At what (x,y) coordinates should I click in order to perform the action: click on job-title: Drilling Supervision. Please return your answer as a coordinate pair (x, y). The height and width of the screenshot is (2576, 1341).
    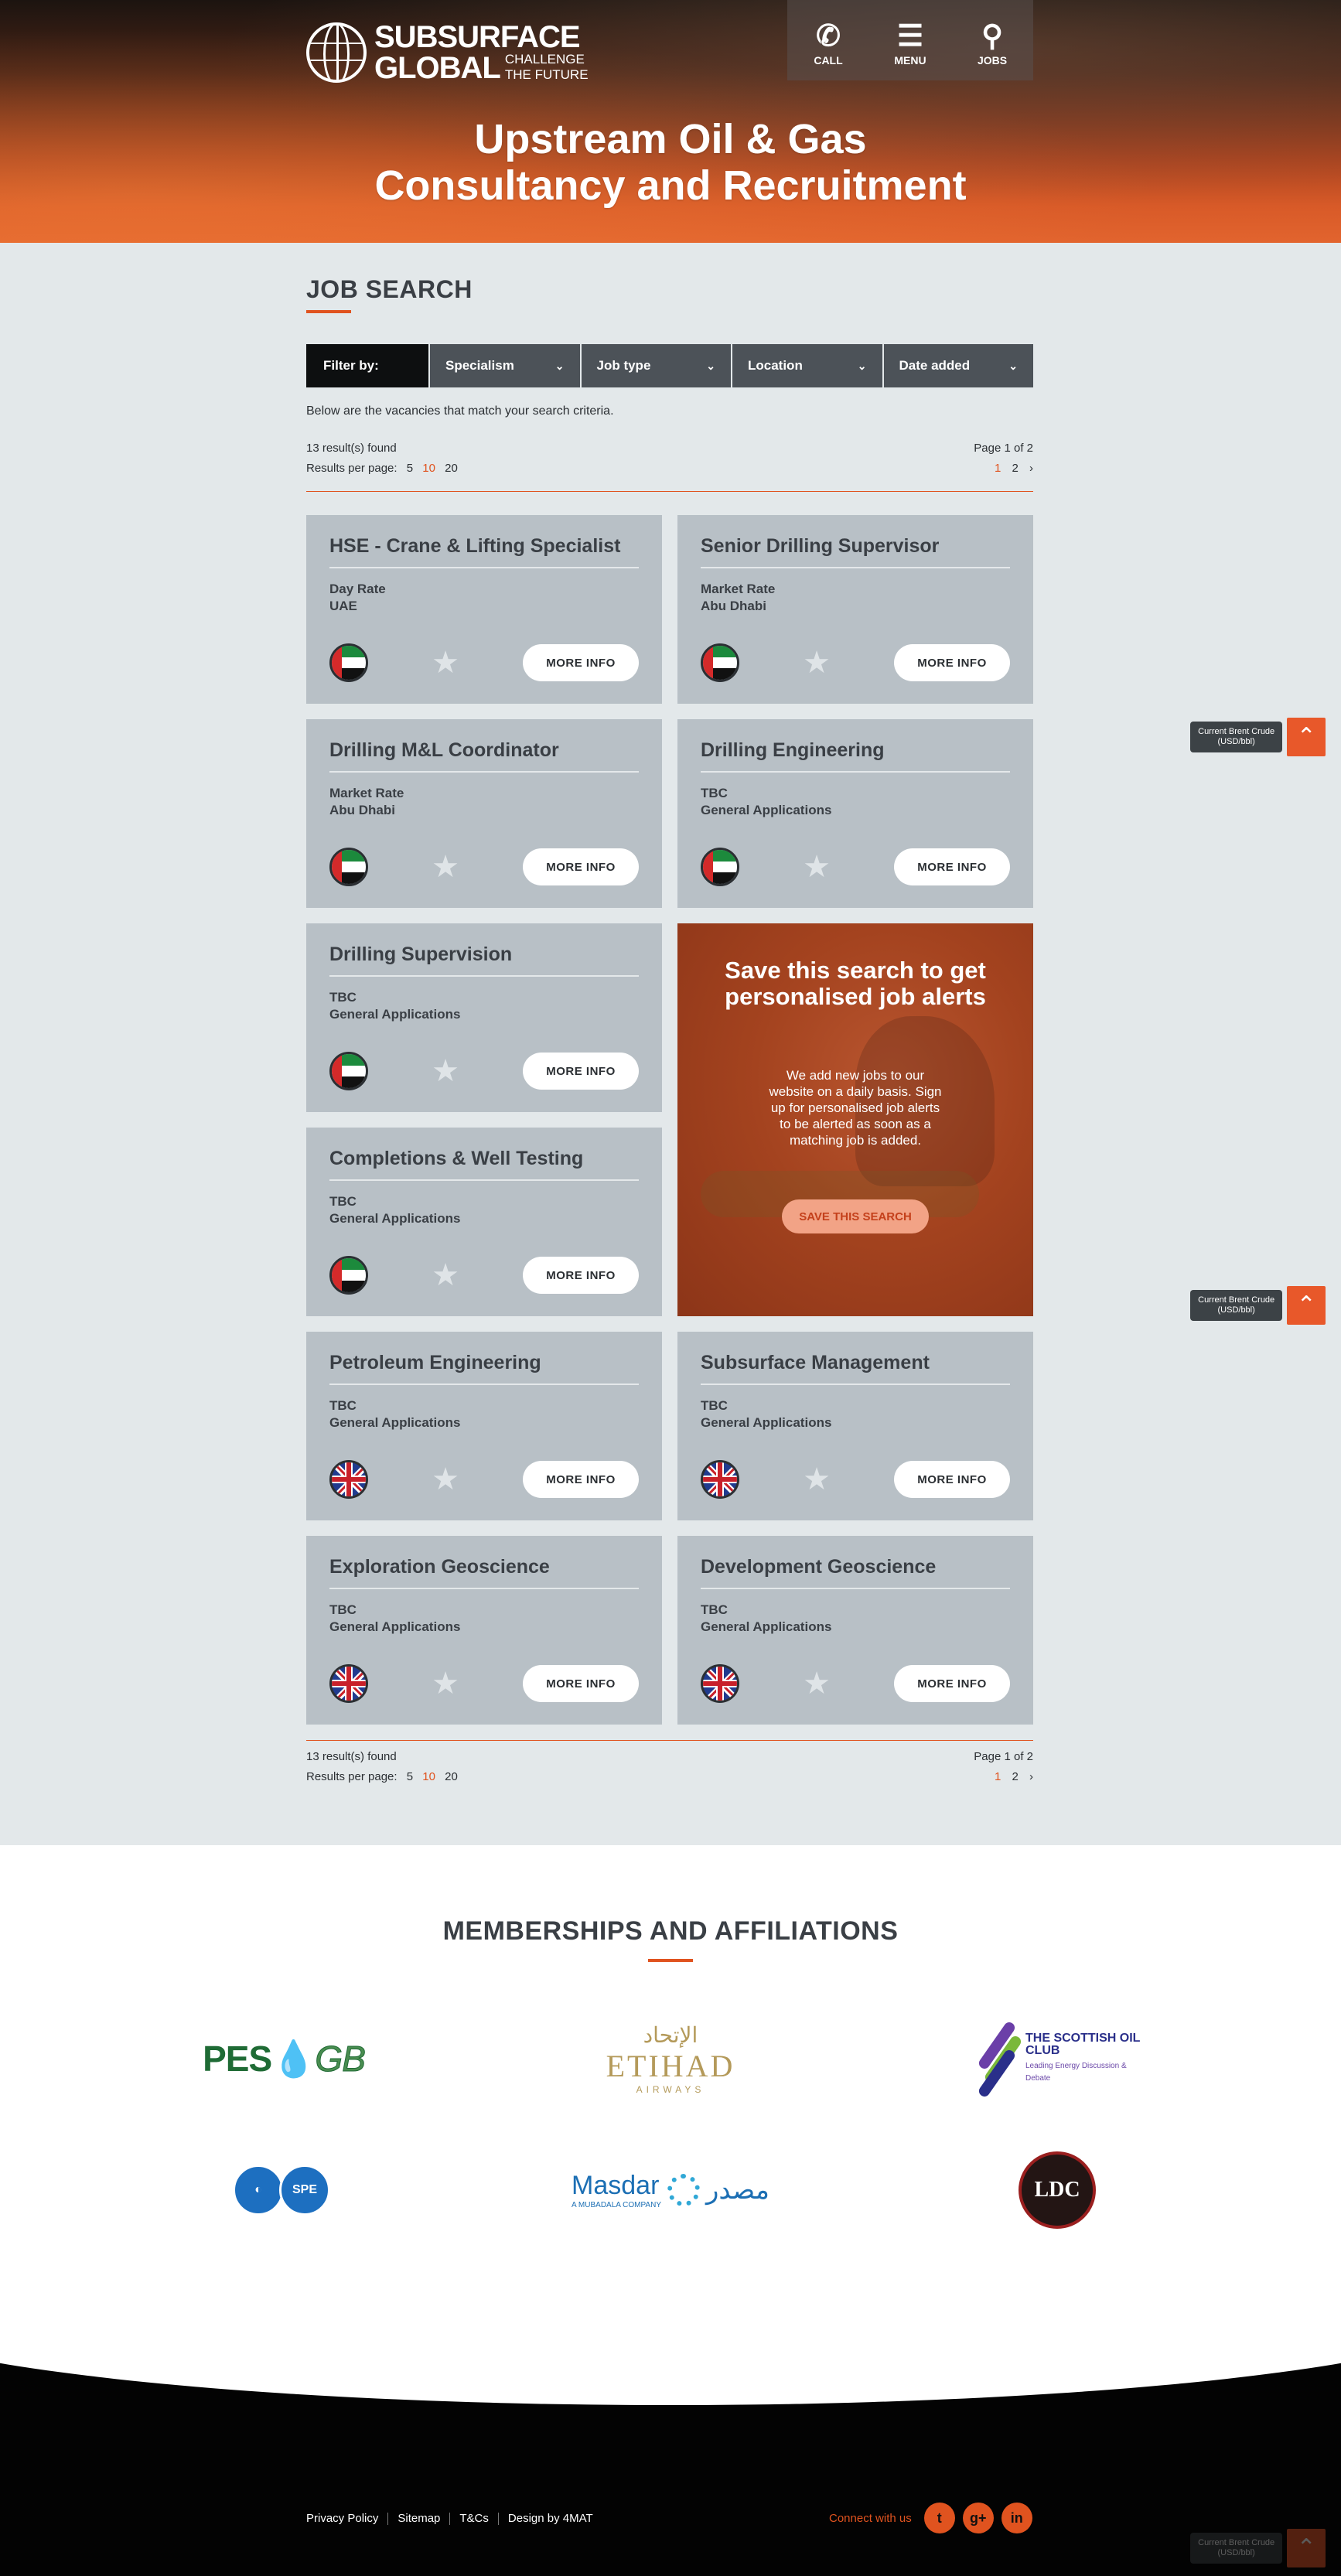
    Looking at the image, I should click on (484, 960).